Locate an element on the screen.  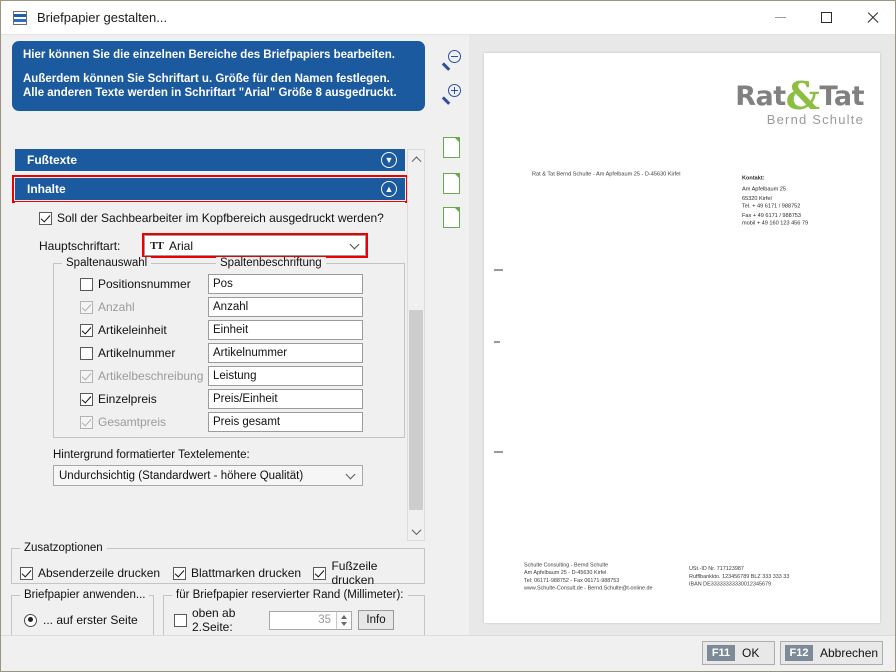
margin-spinner: 35 is located at coordinates (310, 620).